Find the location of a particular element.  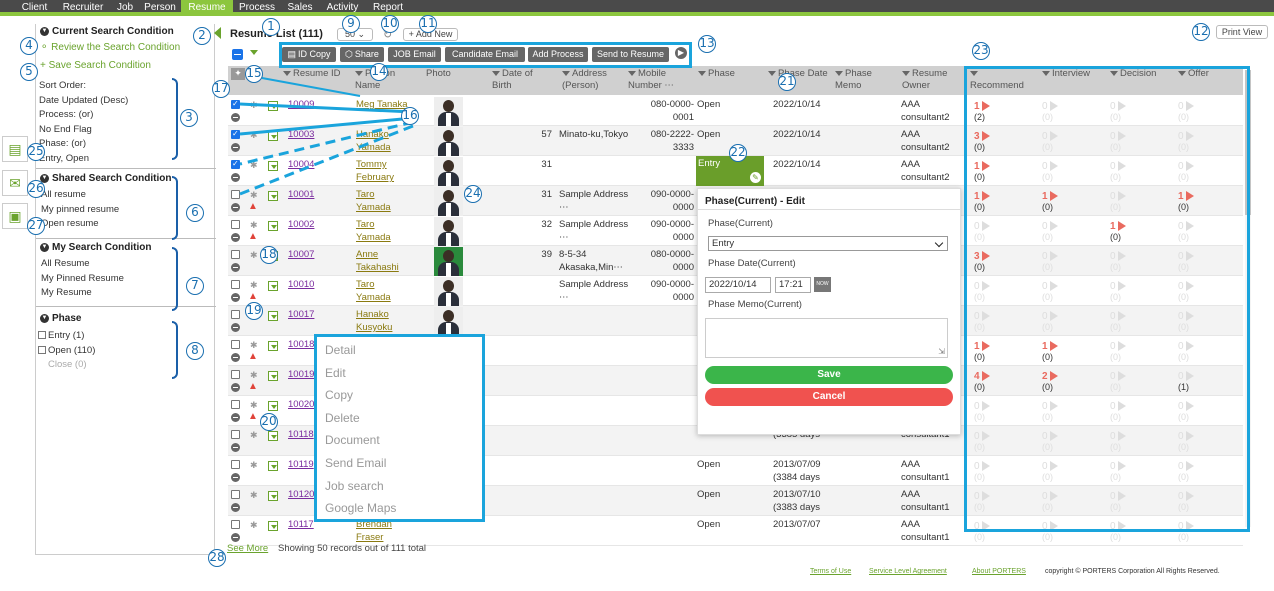

menu-item-send-email: Send Email is located at coordinates (355, 463).